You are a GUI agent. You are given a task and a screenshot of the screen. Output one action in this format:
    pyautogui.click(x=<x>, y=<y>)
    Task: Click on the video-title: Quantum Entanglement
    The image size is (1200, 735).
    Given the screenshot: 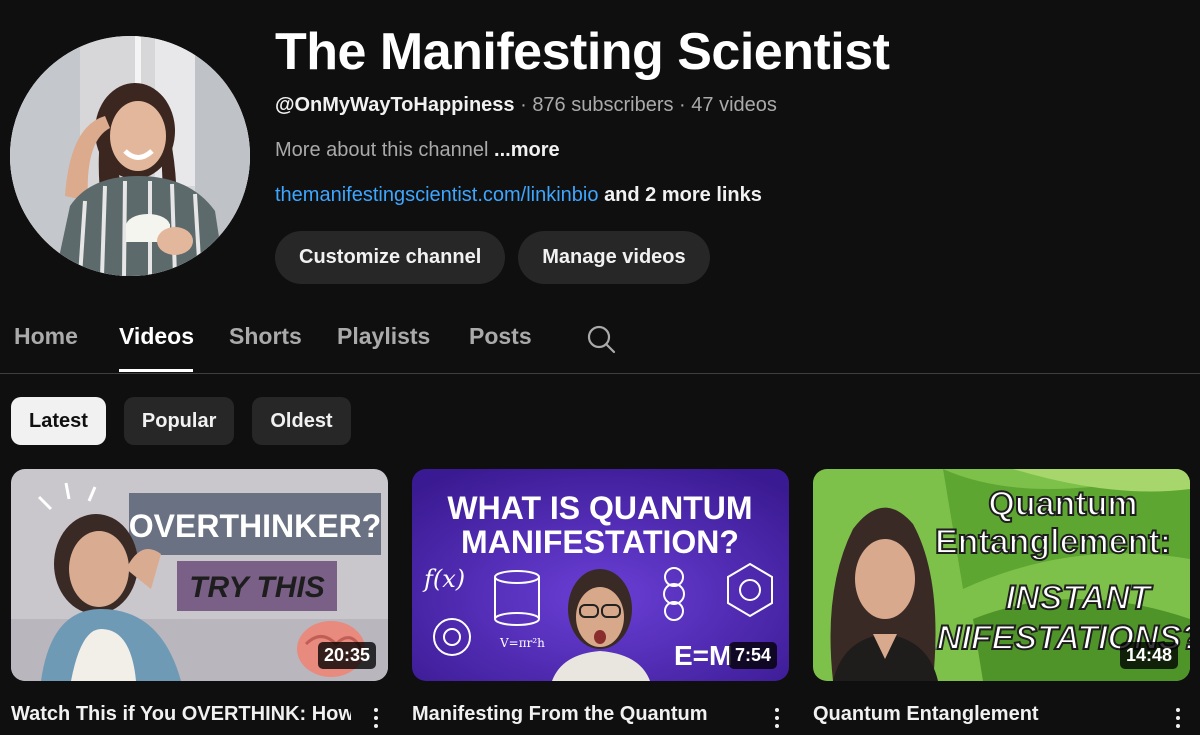 What is the action you would take?
    pyautogui.click(x=983, y=714)
    